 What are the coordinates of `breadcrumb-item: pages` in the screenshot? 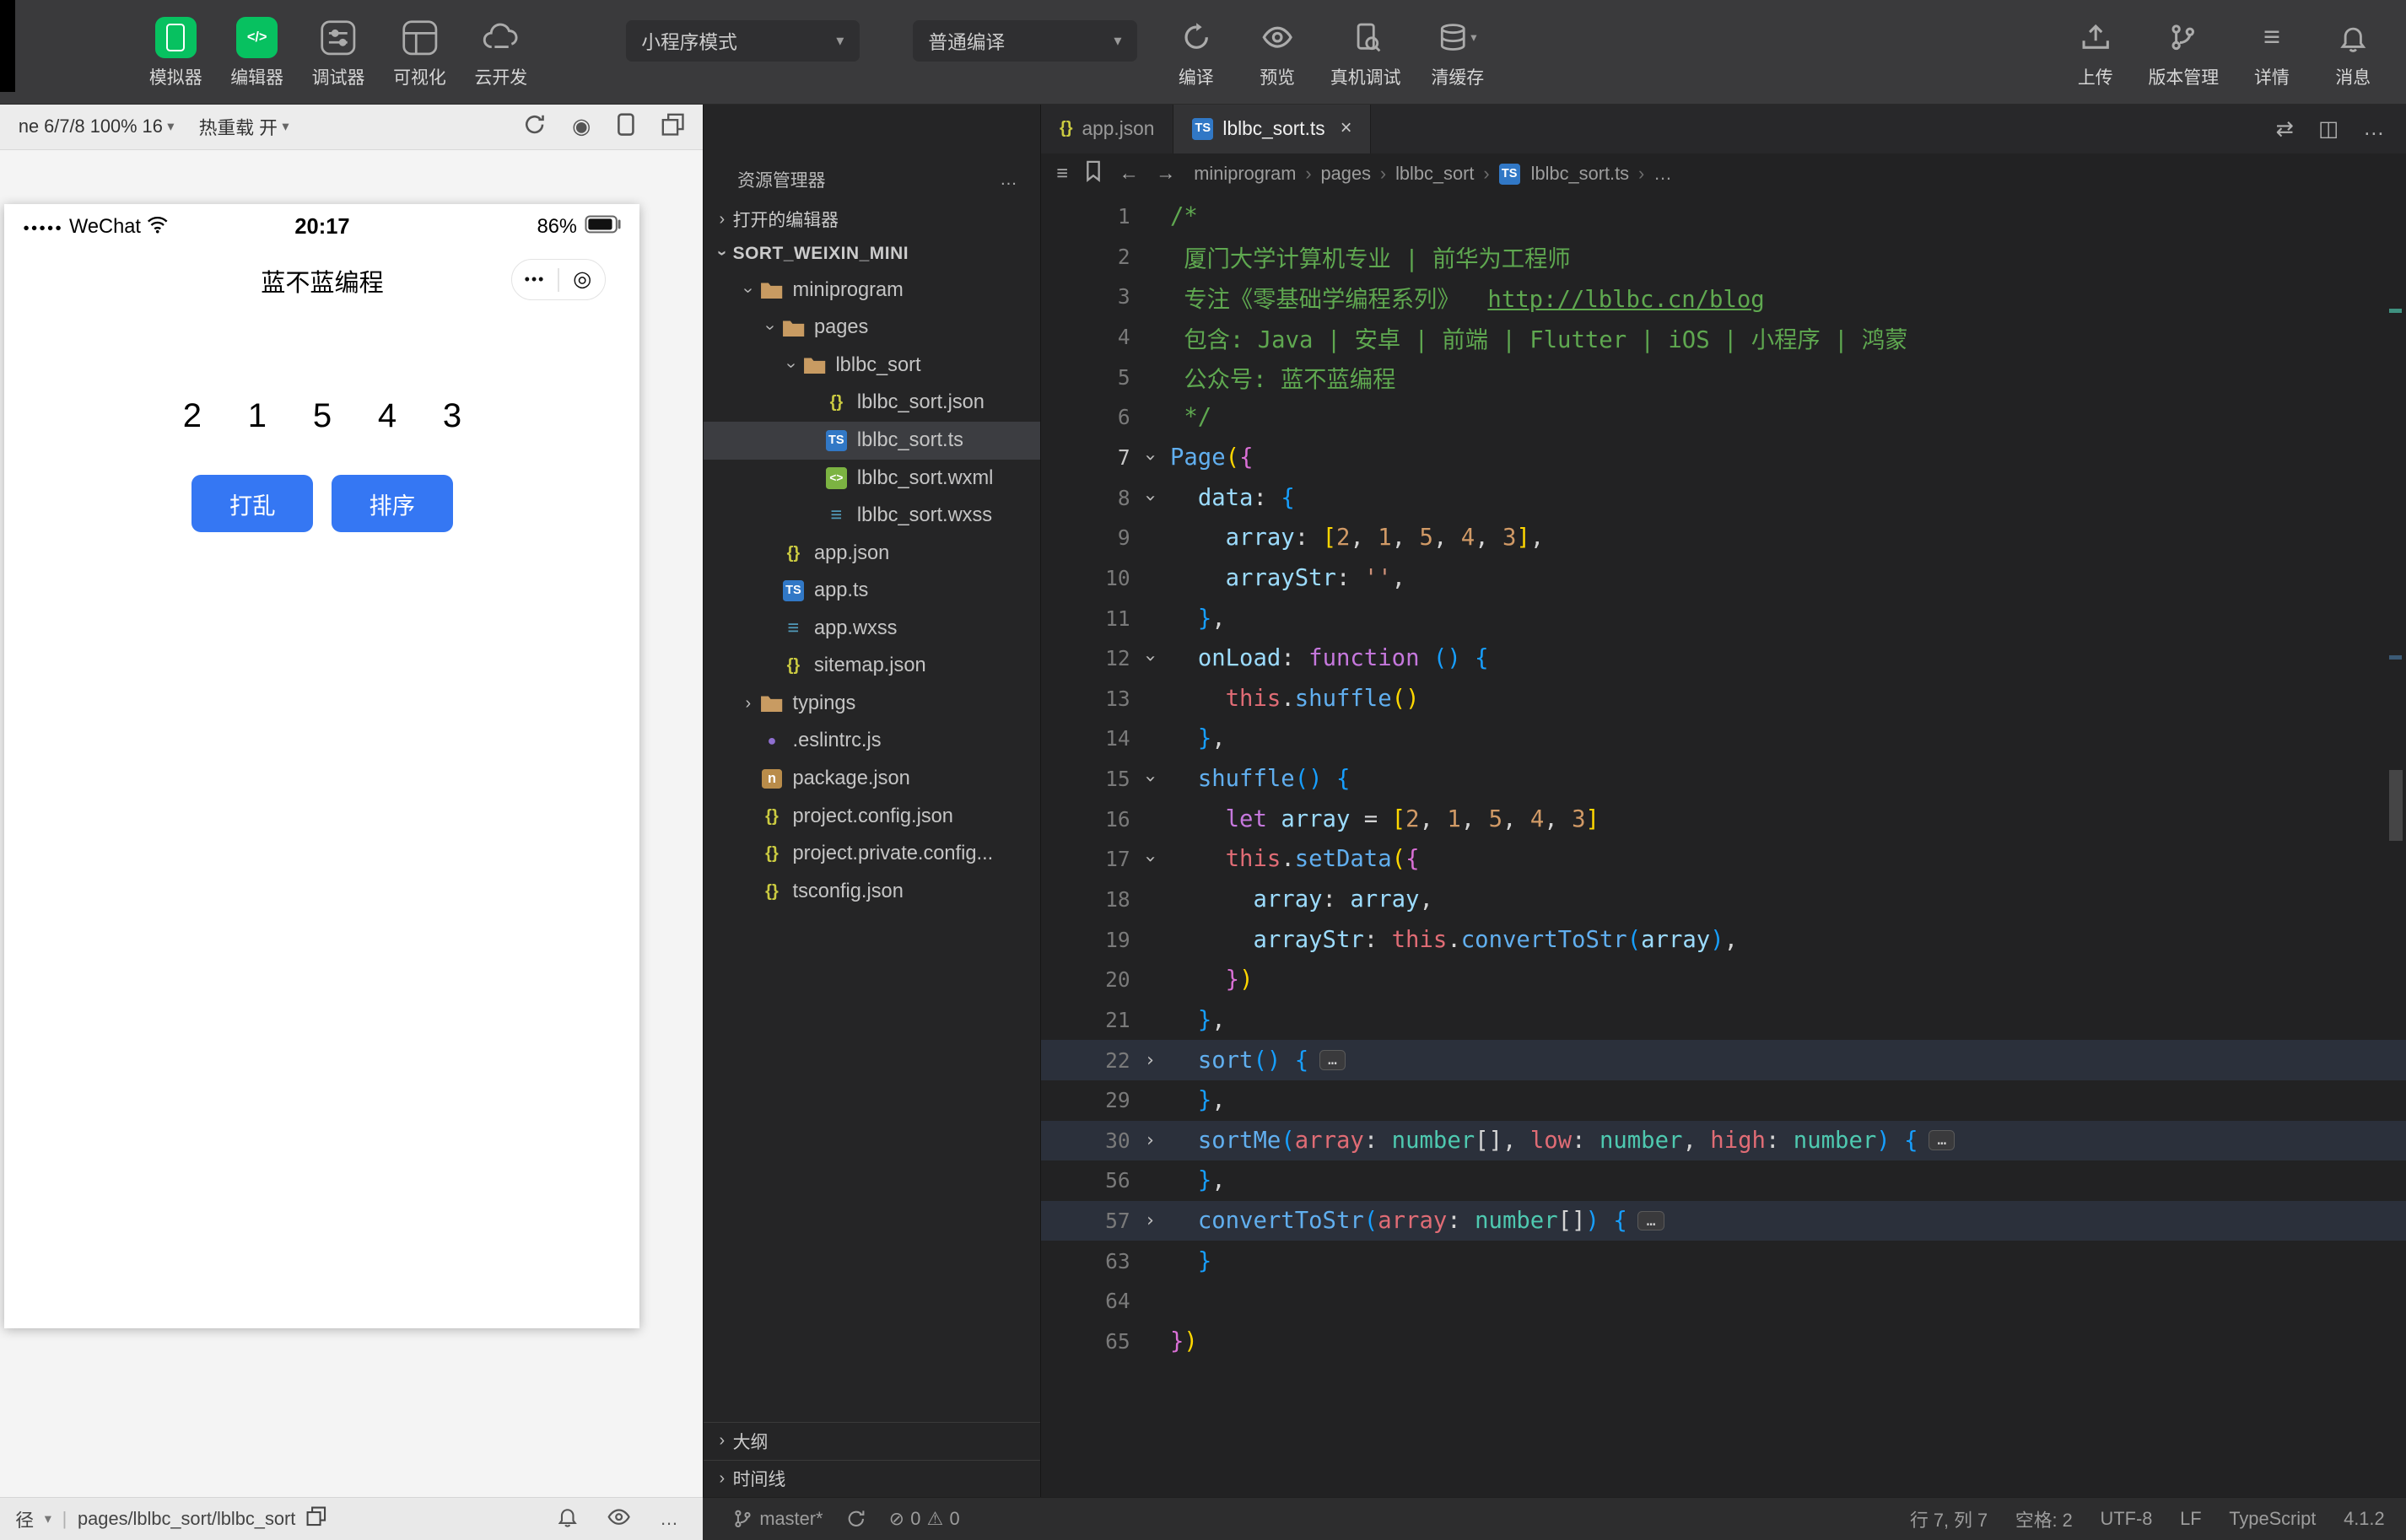 It's located at (1346, 174).